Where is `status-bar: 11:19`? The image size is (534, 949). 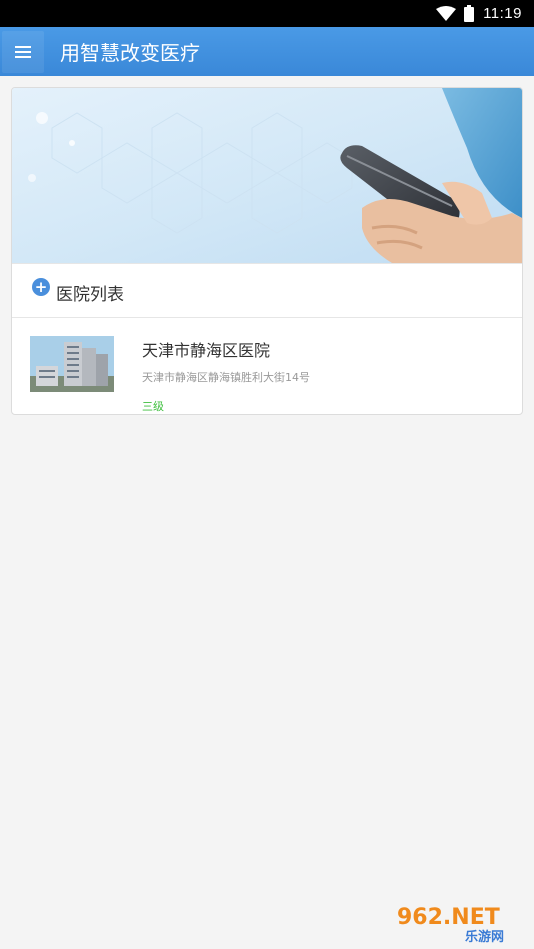
status-bar: 11:19 is located at coordinates (267, 13).